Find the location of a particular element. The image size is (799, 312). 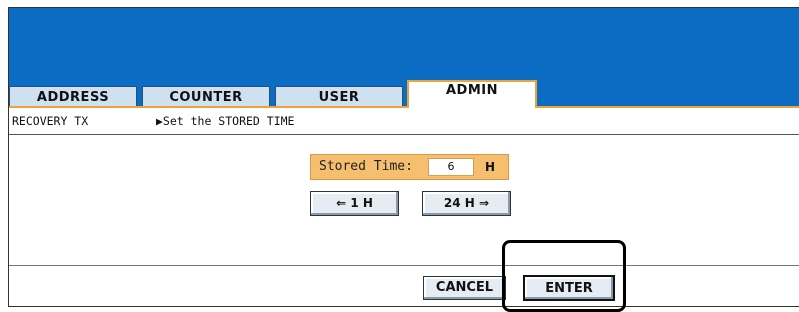

stored-time-unit: H is located at coordinates (490, 167).